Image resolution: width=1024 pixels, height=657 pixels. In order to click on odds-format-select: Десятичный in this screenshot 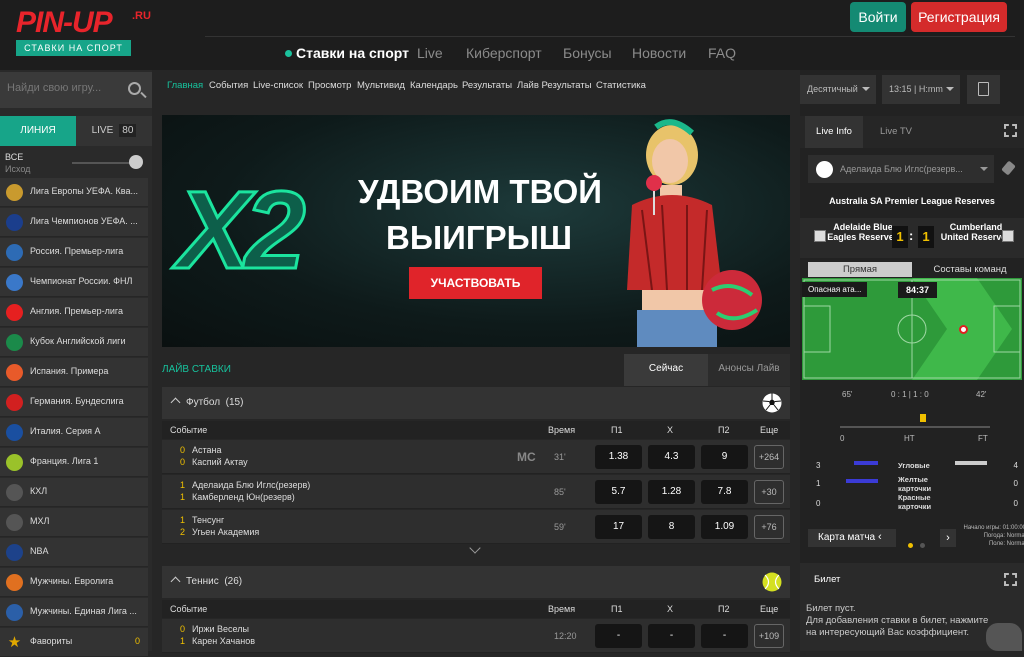, I will do `click(838, 89)`.